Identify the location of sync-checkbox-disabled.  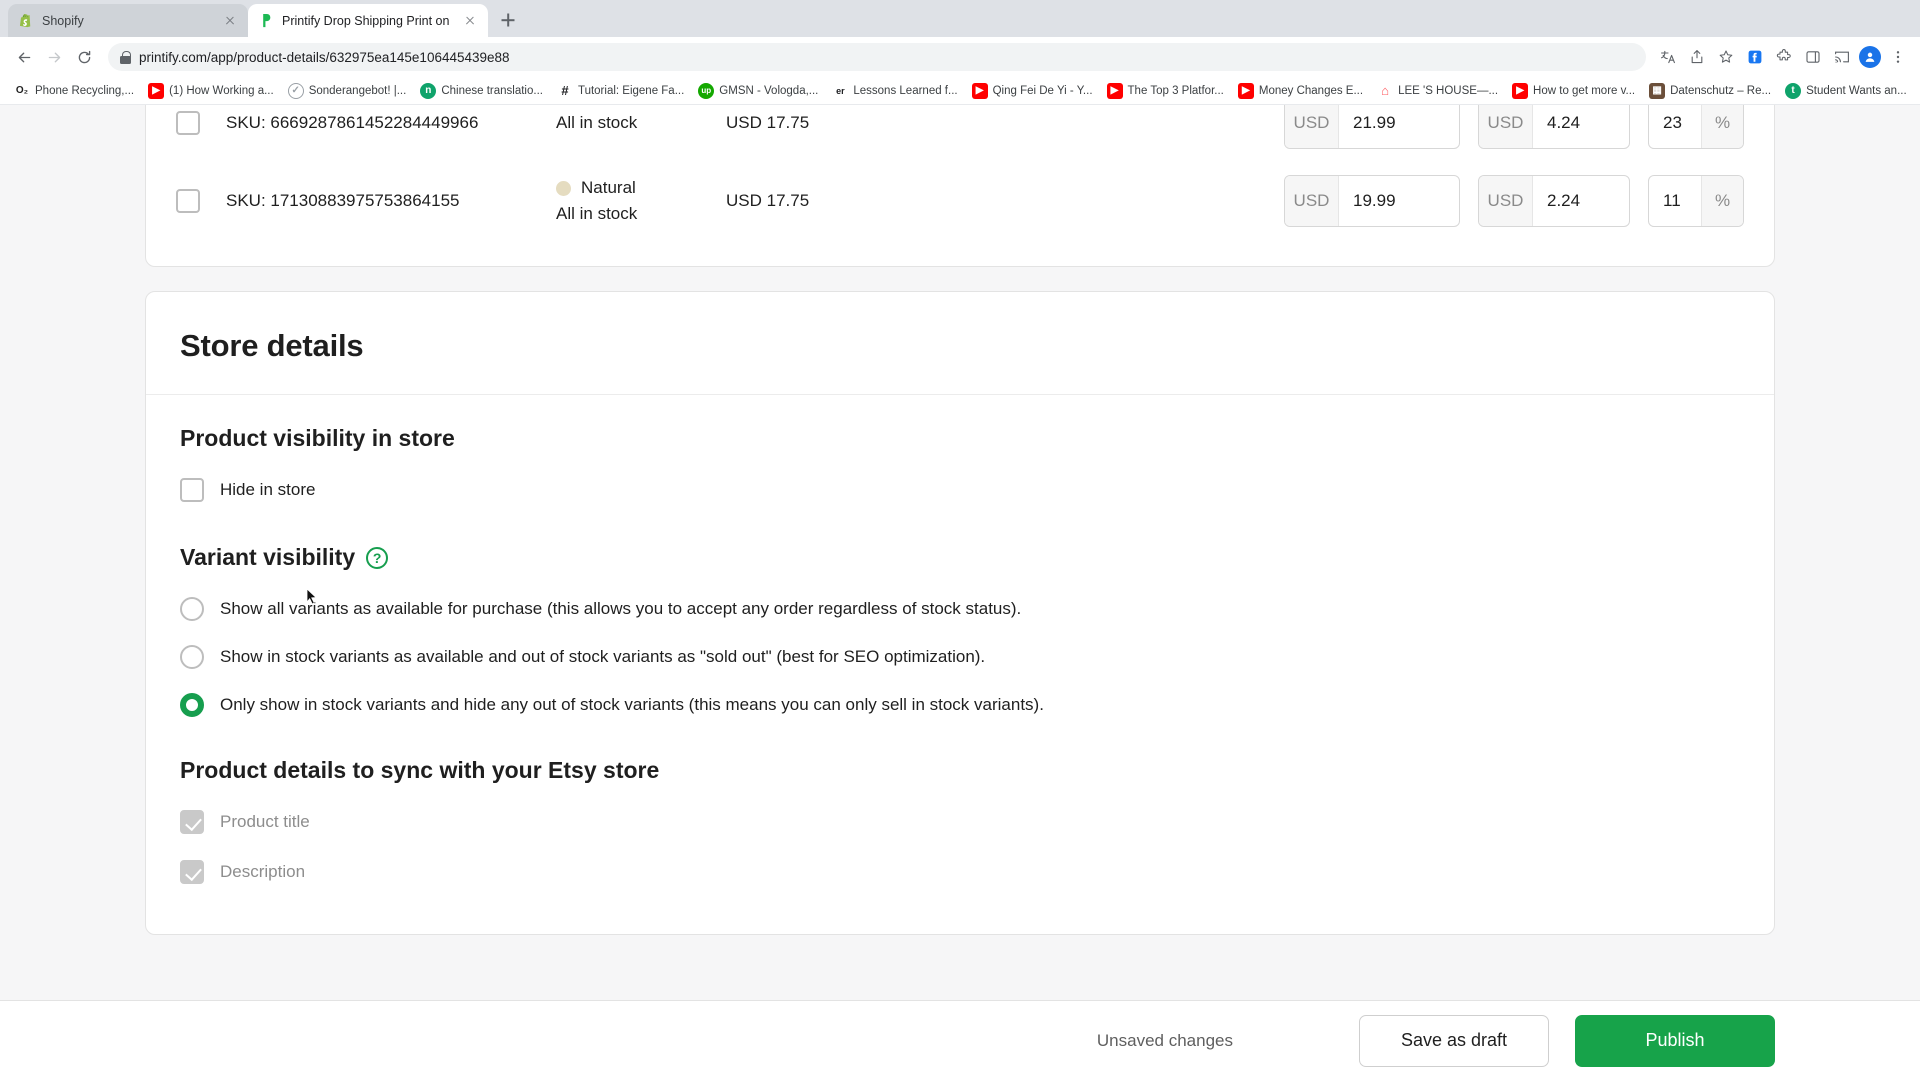
(192, 822).